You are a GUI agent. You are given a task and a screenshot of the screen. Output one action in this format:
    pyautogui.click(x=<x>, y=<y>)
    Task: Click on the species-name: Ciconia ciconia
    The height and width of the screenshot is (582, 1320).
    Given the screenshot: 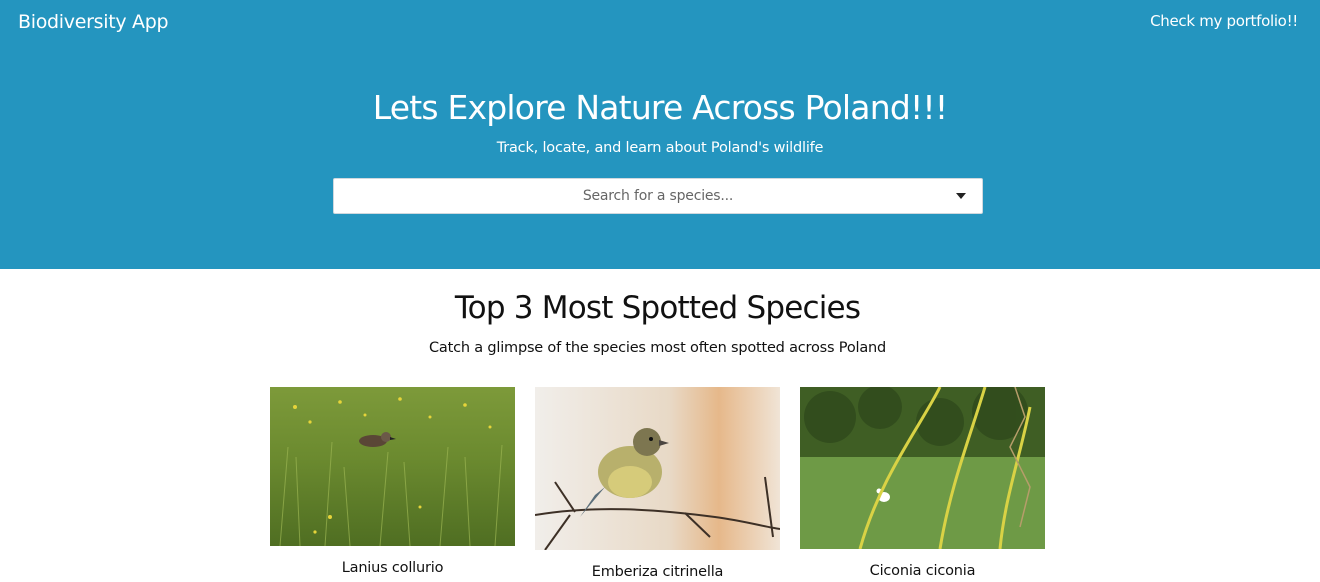 What is the action you would take?
    pyautogui.click(x=922, y=571)
    